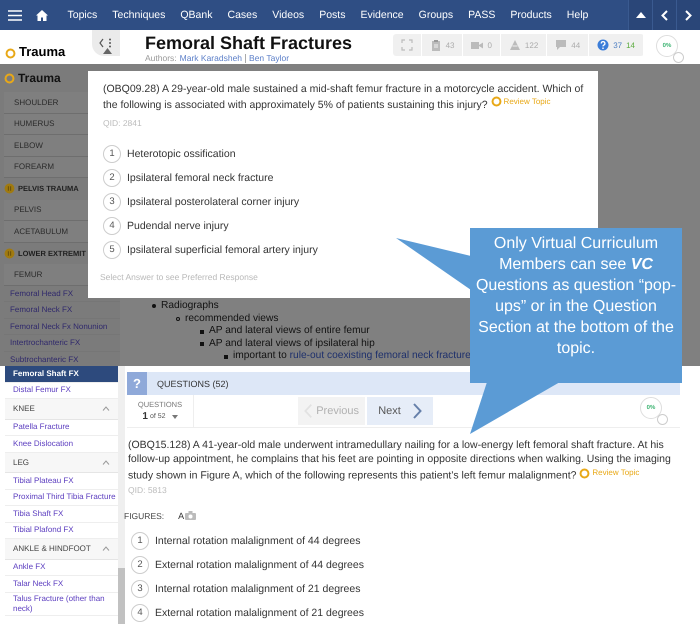 The image size is (700, 624). Describe the element at coordinates (257, 588) in the screenshot. I see `answer-option: Internal rotation malalignment of 21 degrees` at that location.